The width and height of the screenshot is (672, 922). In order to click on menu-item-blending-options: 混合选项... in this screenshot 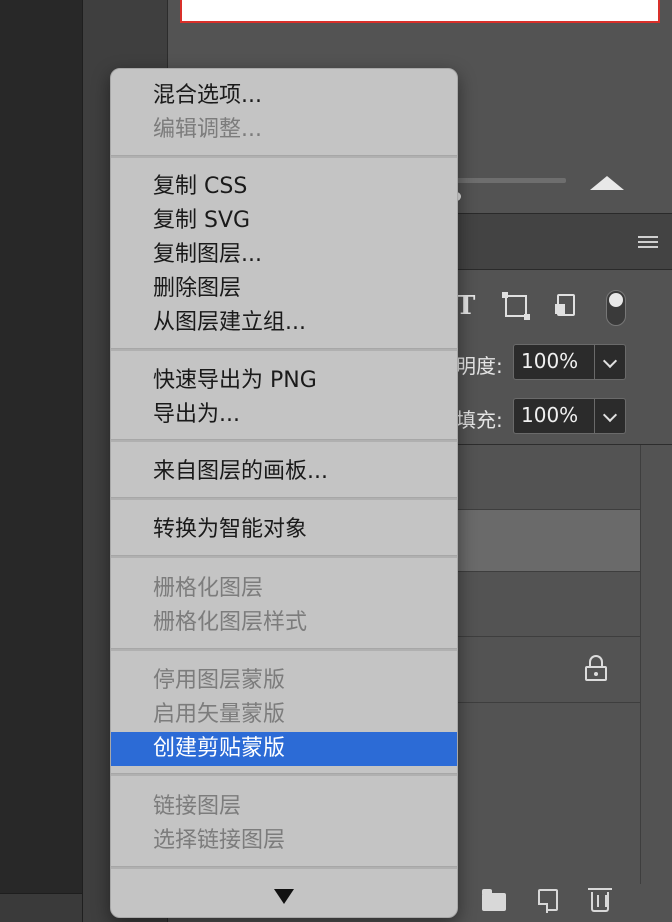, I will do `click(284, 96)`.